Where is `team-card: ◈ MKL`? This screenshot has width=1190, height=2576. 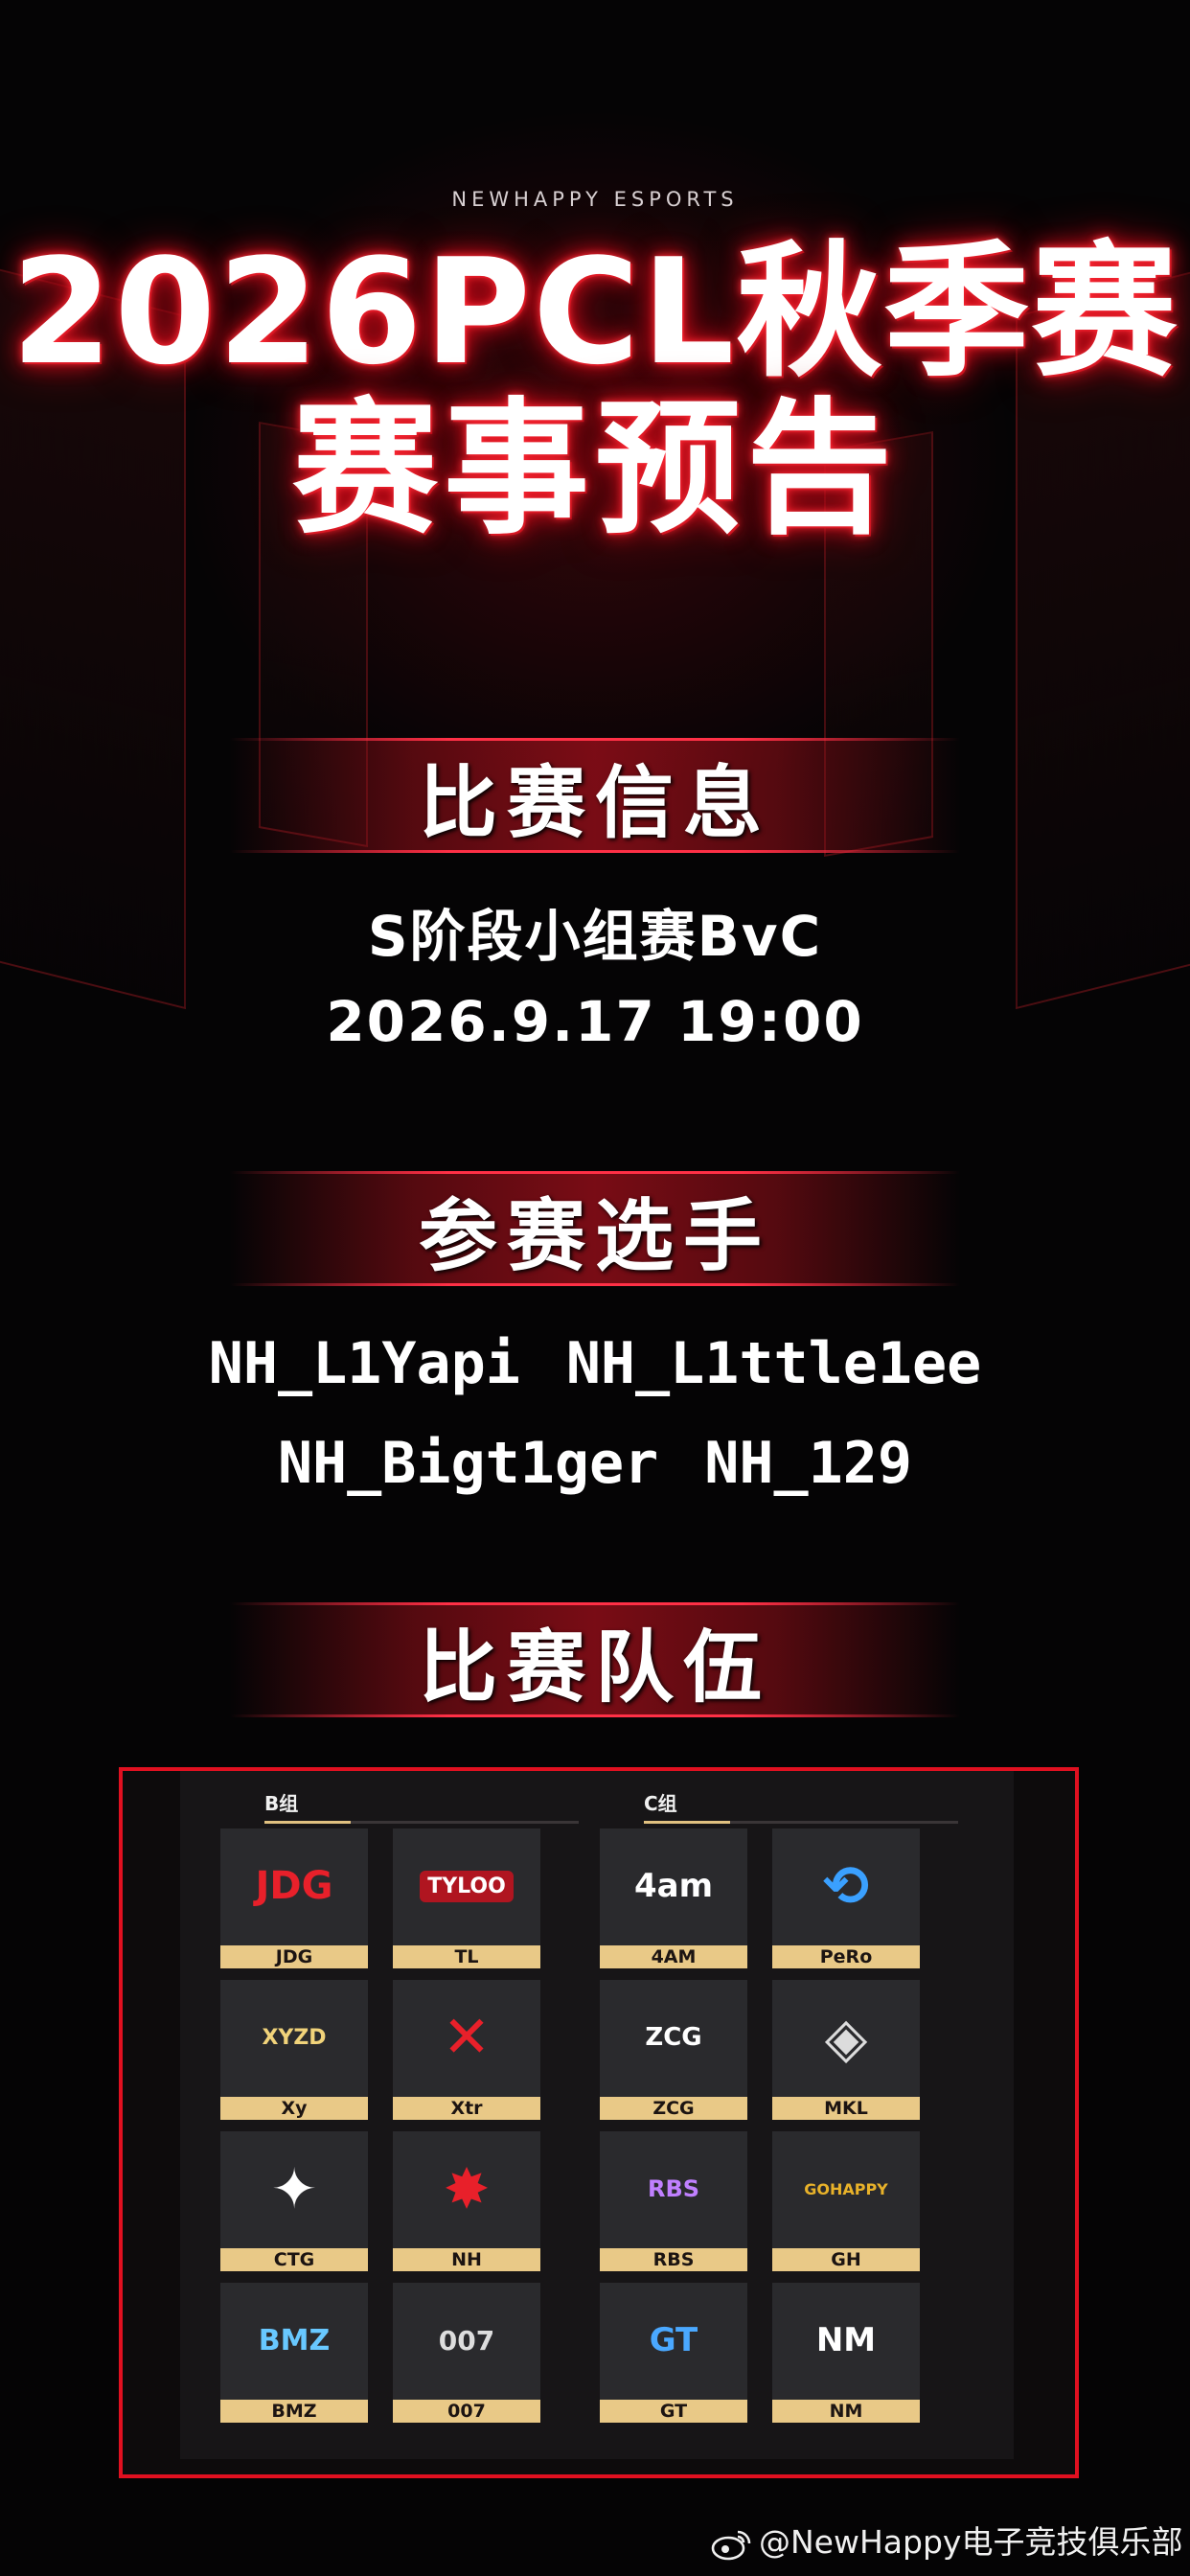 team-card: ◈ MKL is located at coordinates (846, 2050).